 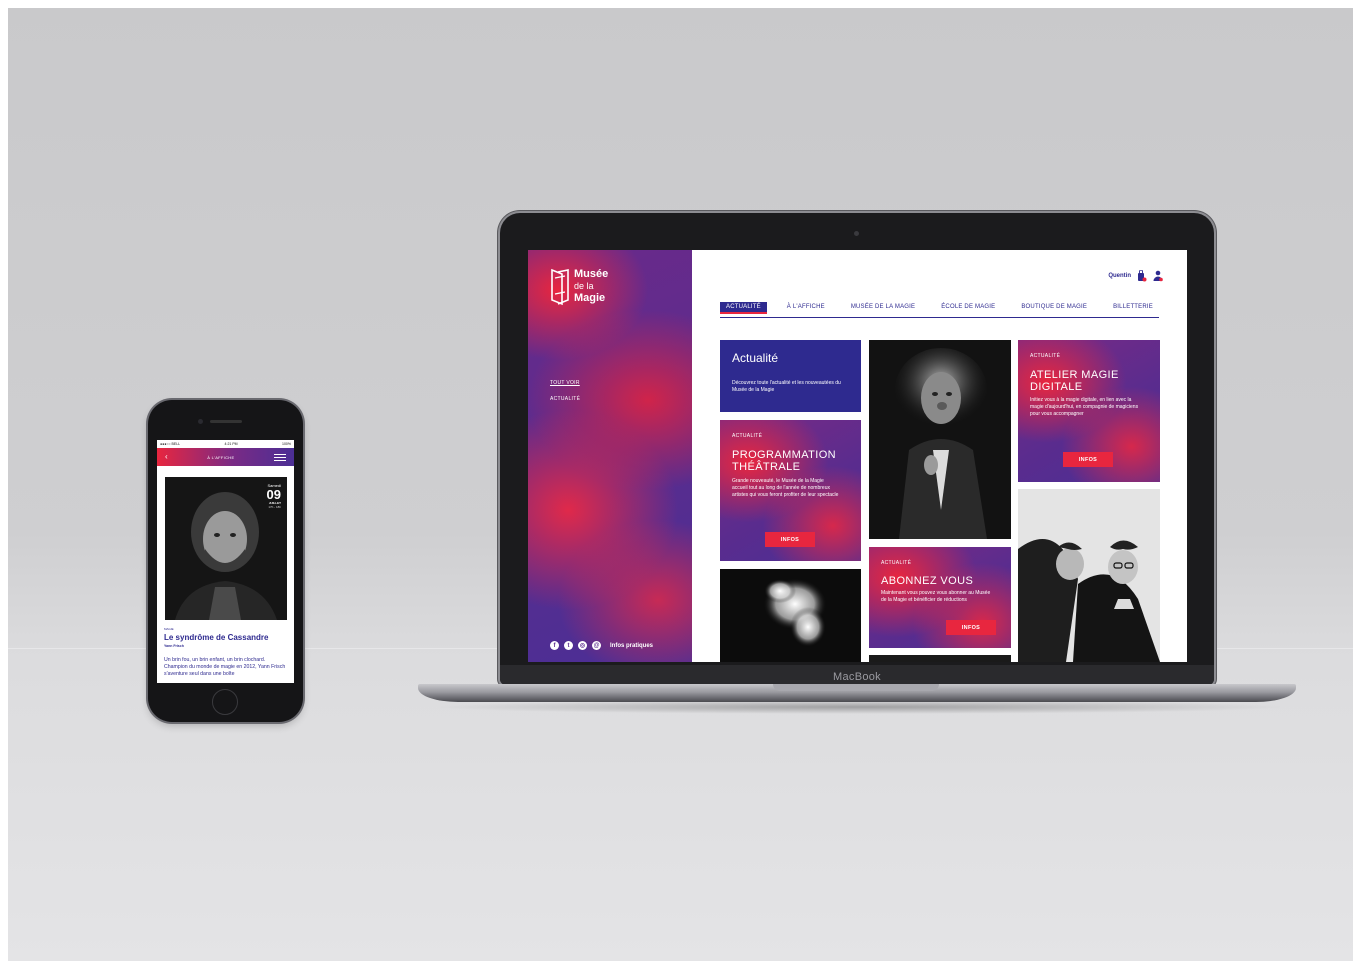 I want to click on phone-header-title: À L'AFFICHE, so click(x=221, y=457).